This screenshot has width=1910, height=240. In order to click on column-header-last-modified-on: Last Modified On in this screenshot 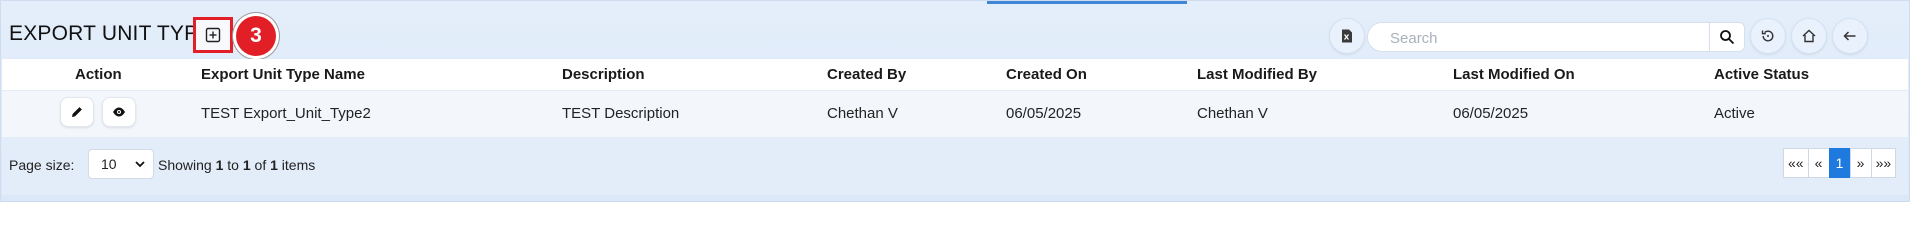, I will do `click(1514, 74)`.